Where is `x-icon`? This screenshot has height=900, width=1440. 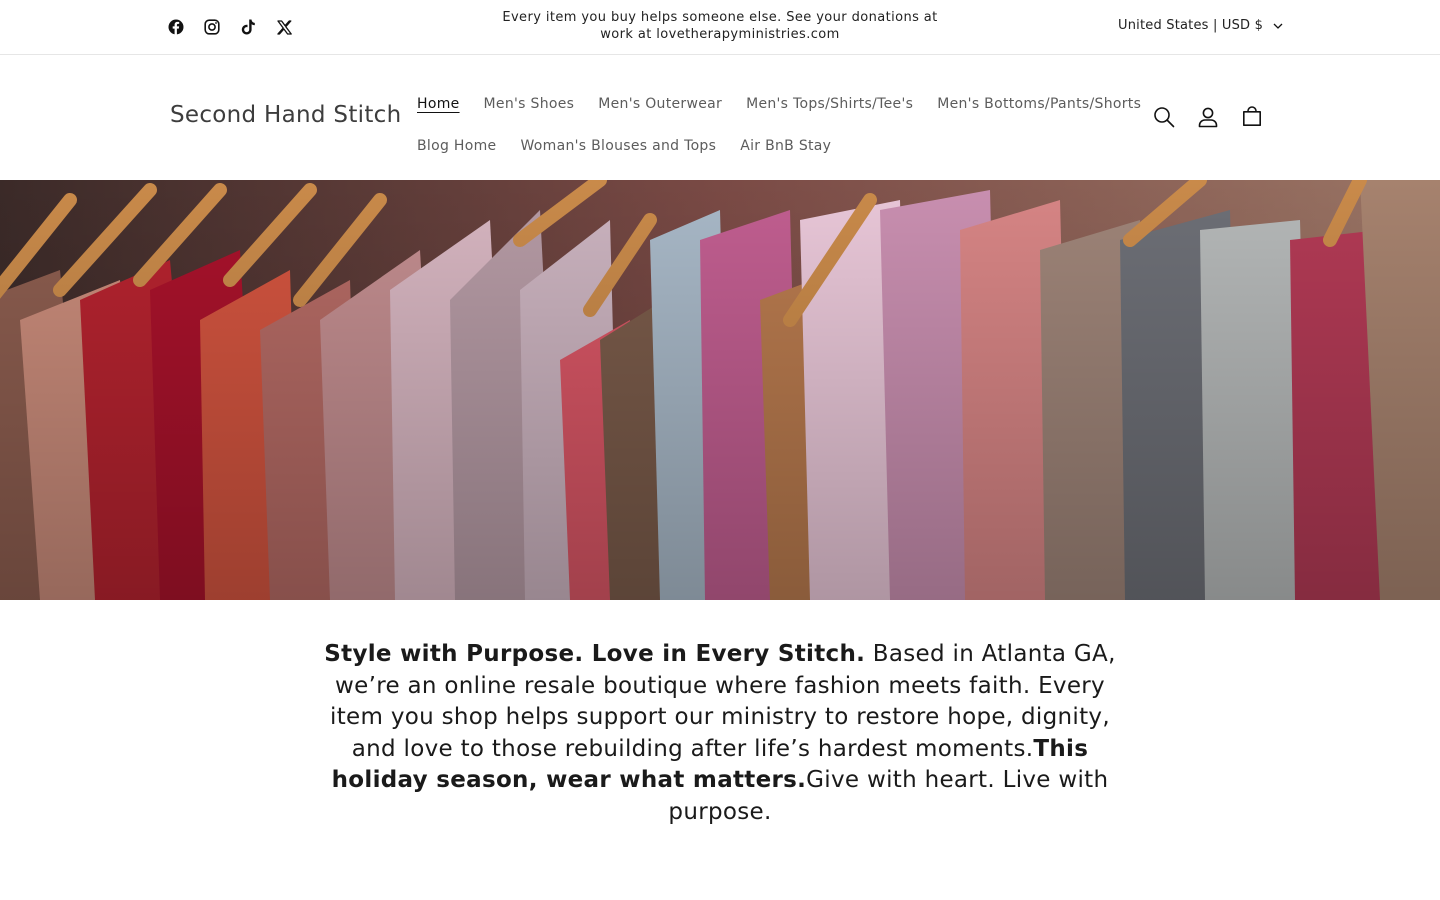 x-icon is located at coordinates (284, 27).